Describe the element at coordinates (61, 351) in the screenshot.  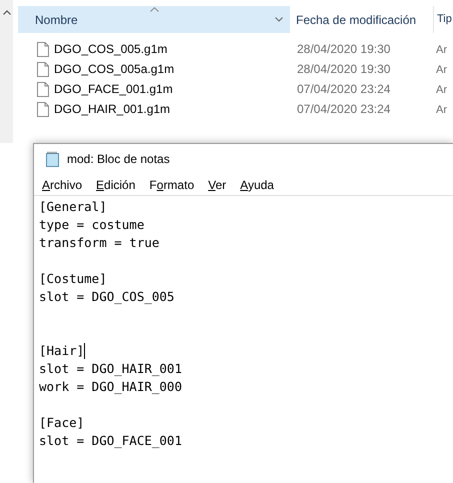
I see `text-line: [Hair]` at that location.